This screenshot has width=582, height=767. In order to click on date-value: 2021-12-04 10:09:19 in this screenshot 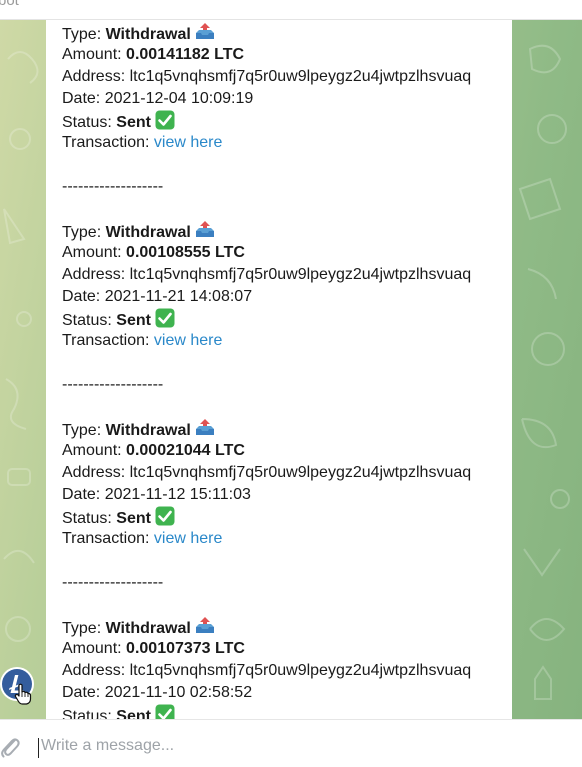, I will do `click(179, 98)`.